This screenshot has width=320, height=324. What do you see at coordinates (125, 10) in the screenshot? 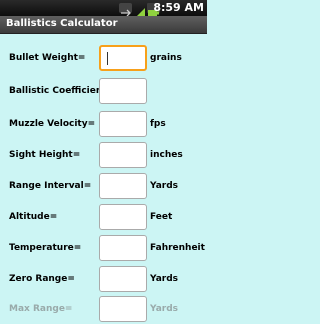
I see `usb-icon` at bounding box center [125, 10].